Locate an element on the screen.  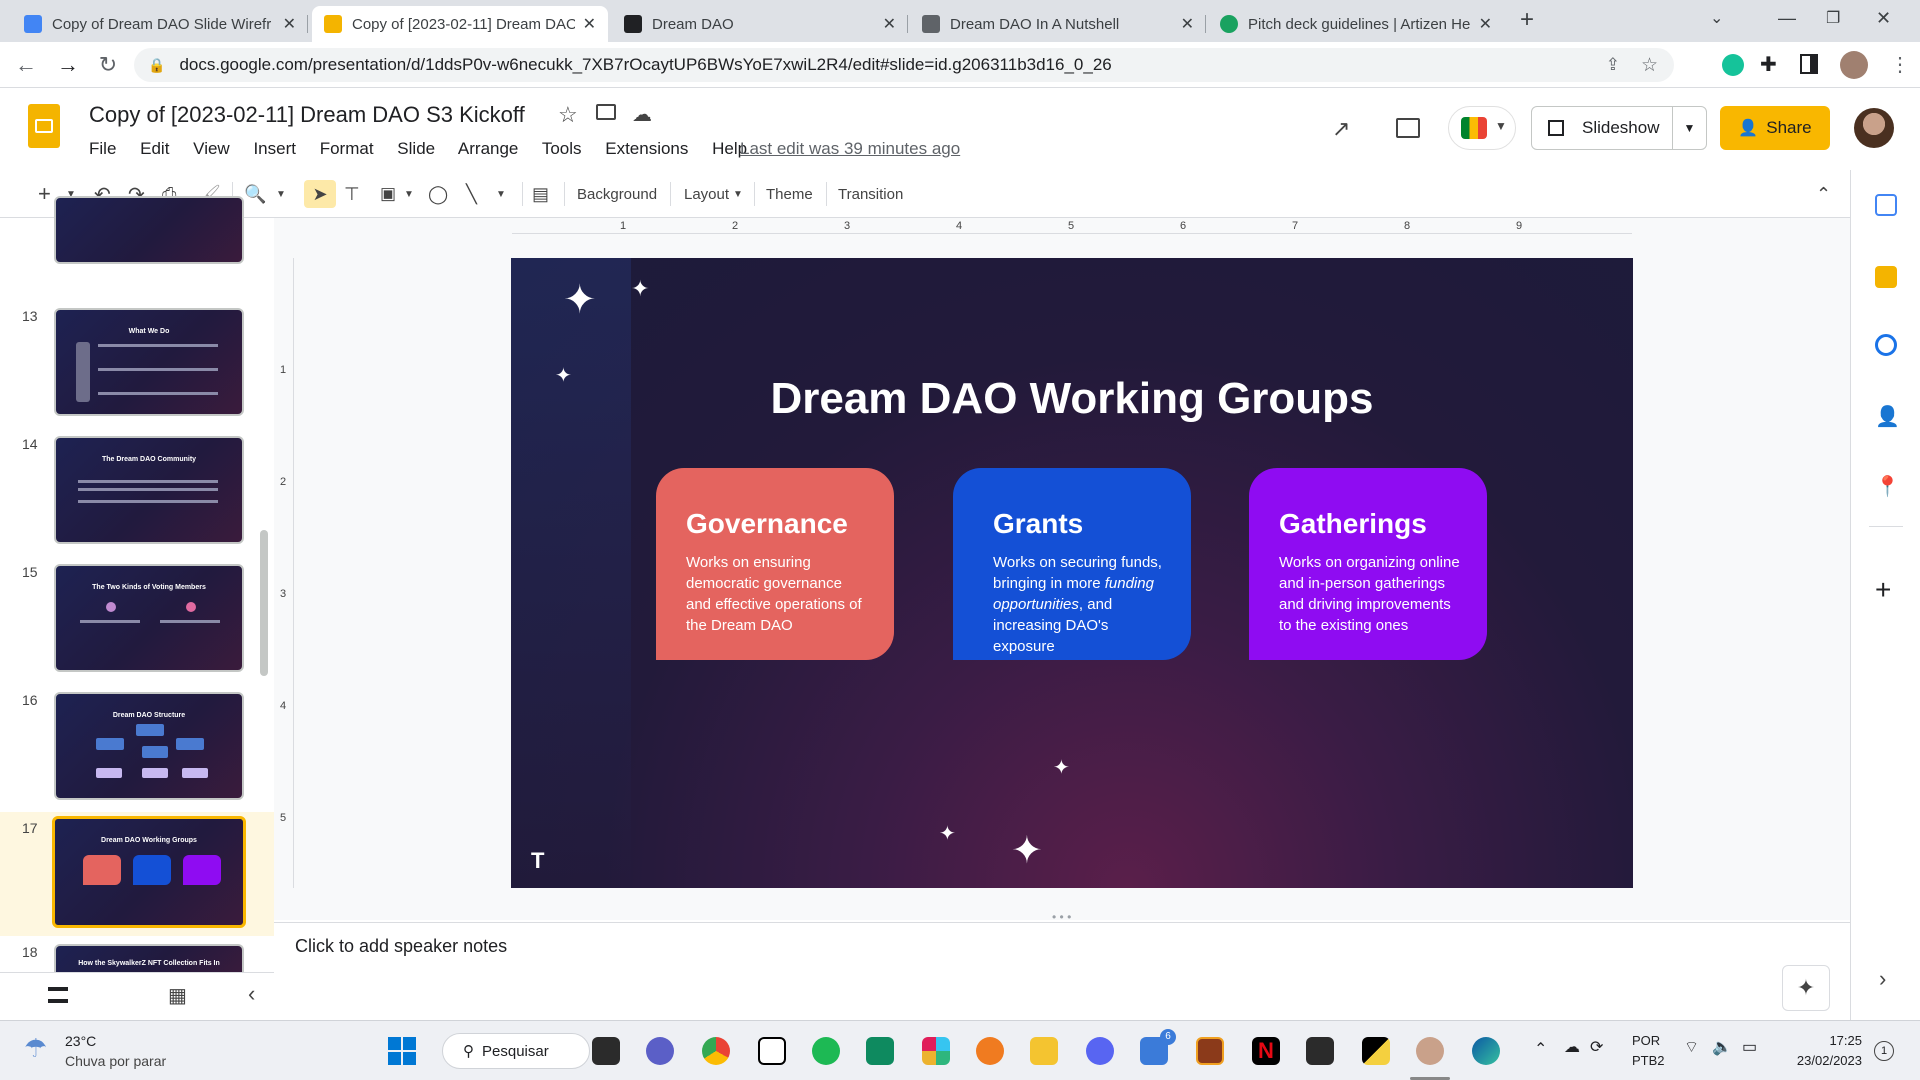
select-pointer-icon: ➤ is located at coordinates (320, 194).